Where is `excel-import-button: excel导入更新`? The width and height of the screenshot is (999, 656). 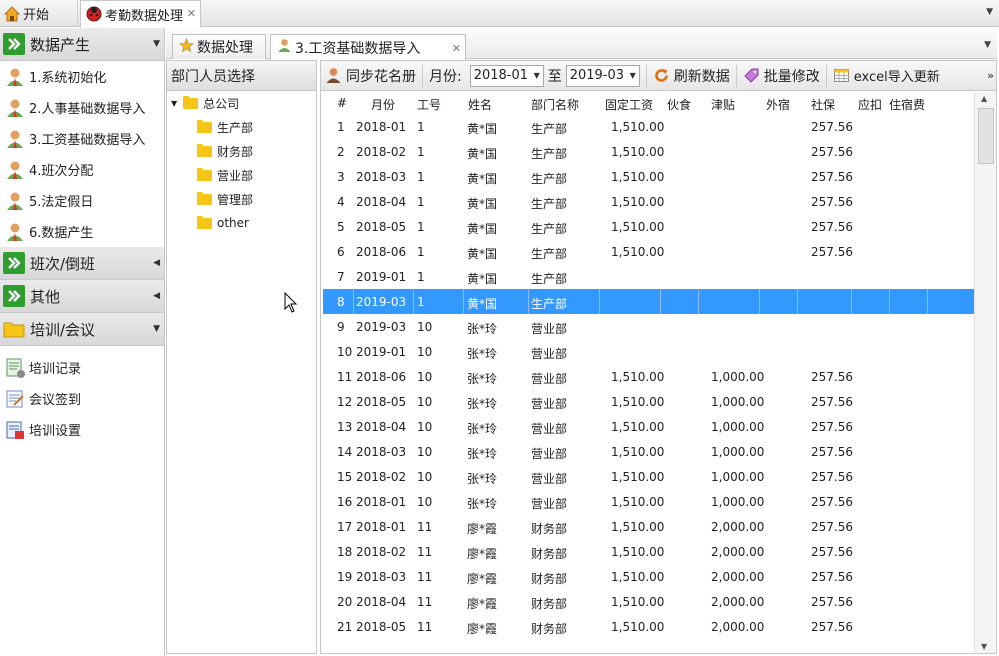 excel-import-button: excel导入更新 is located at coordinates (886, 76).